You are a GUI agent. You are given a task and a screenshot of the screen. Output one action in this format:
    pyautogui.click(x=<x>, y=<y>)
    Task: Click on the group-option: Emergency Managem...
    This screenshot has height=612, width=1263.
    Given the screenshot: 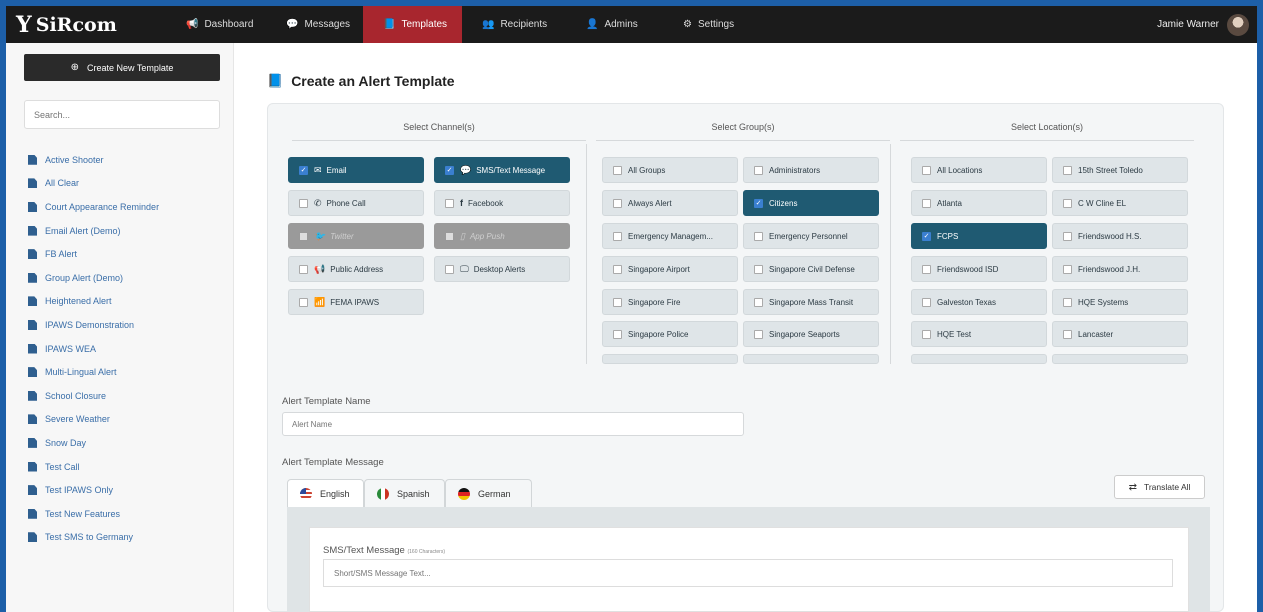 What is the action you would take?
    pyautogui.click(x=670, y=236)
    